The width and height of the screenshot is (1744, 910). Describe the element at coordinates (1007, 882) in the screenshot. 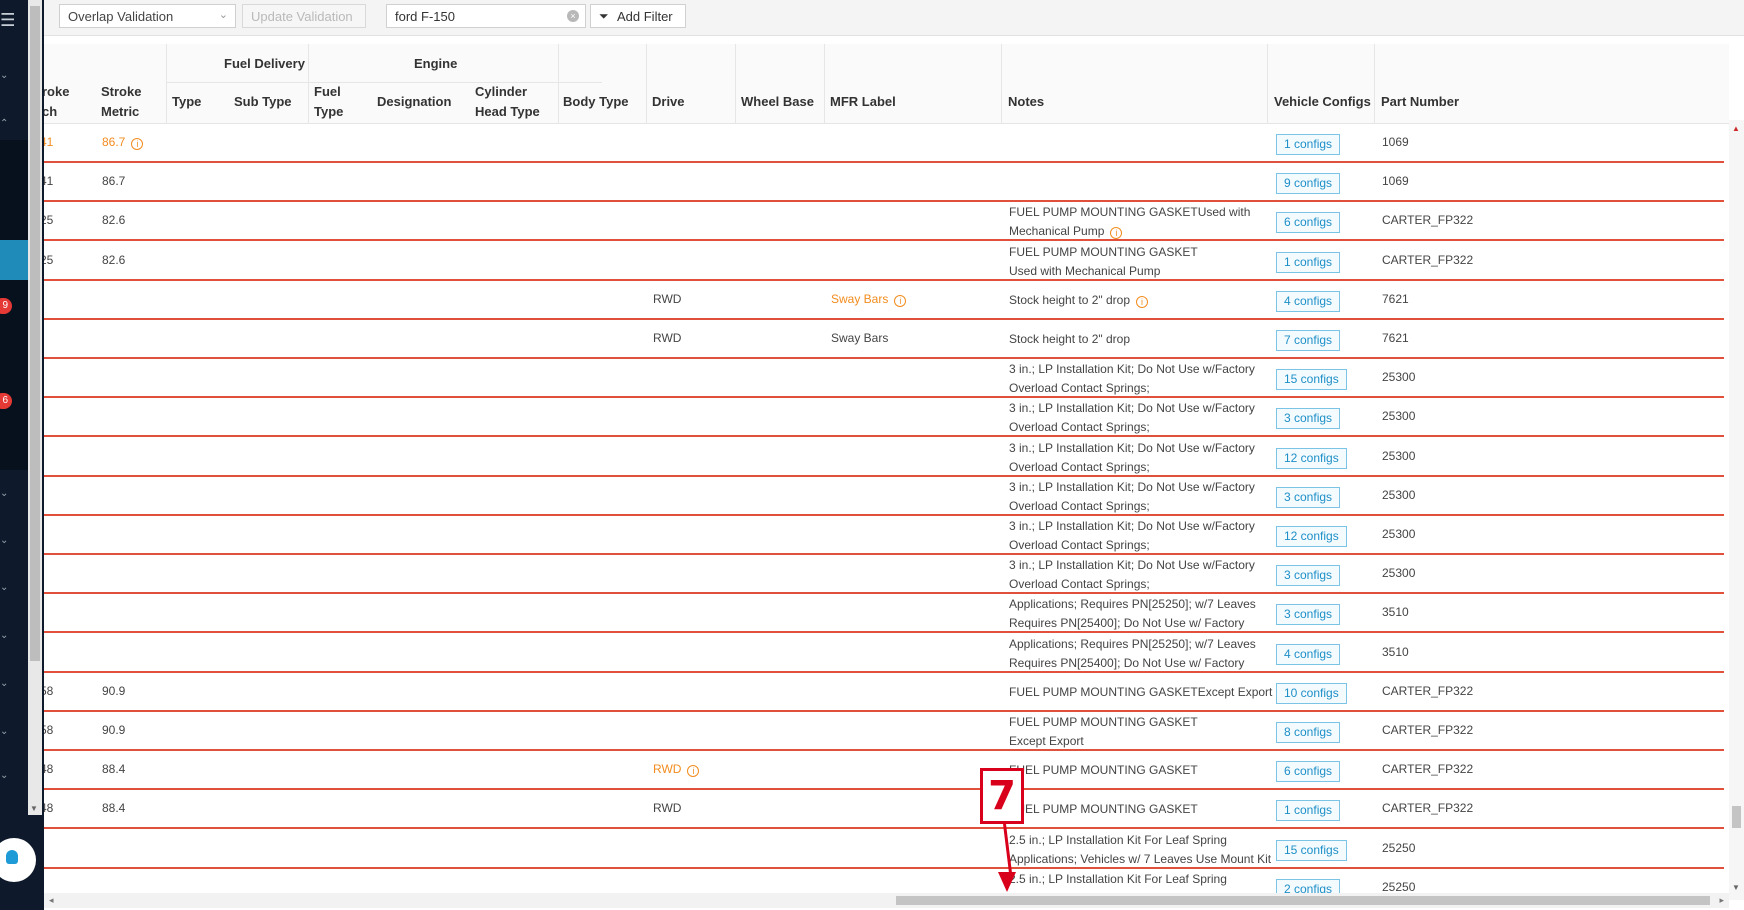

I see `annotation-arrow-head` at that location.